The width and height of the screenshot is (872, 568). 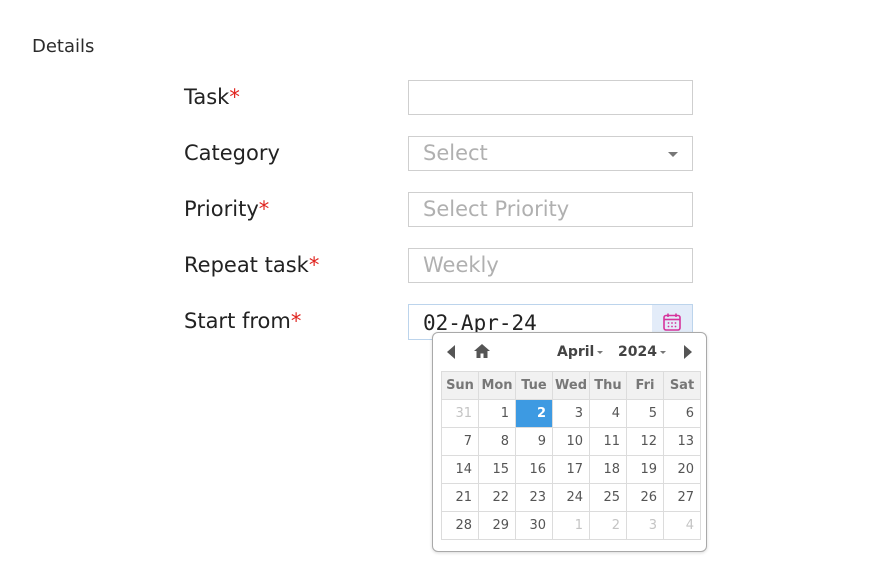 What do you see at coordinates (608, 441) in the screenshot?
I see `calendar-day: 11` at bounding box center [608, 441].